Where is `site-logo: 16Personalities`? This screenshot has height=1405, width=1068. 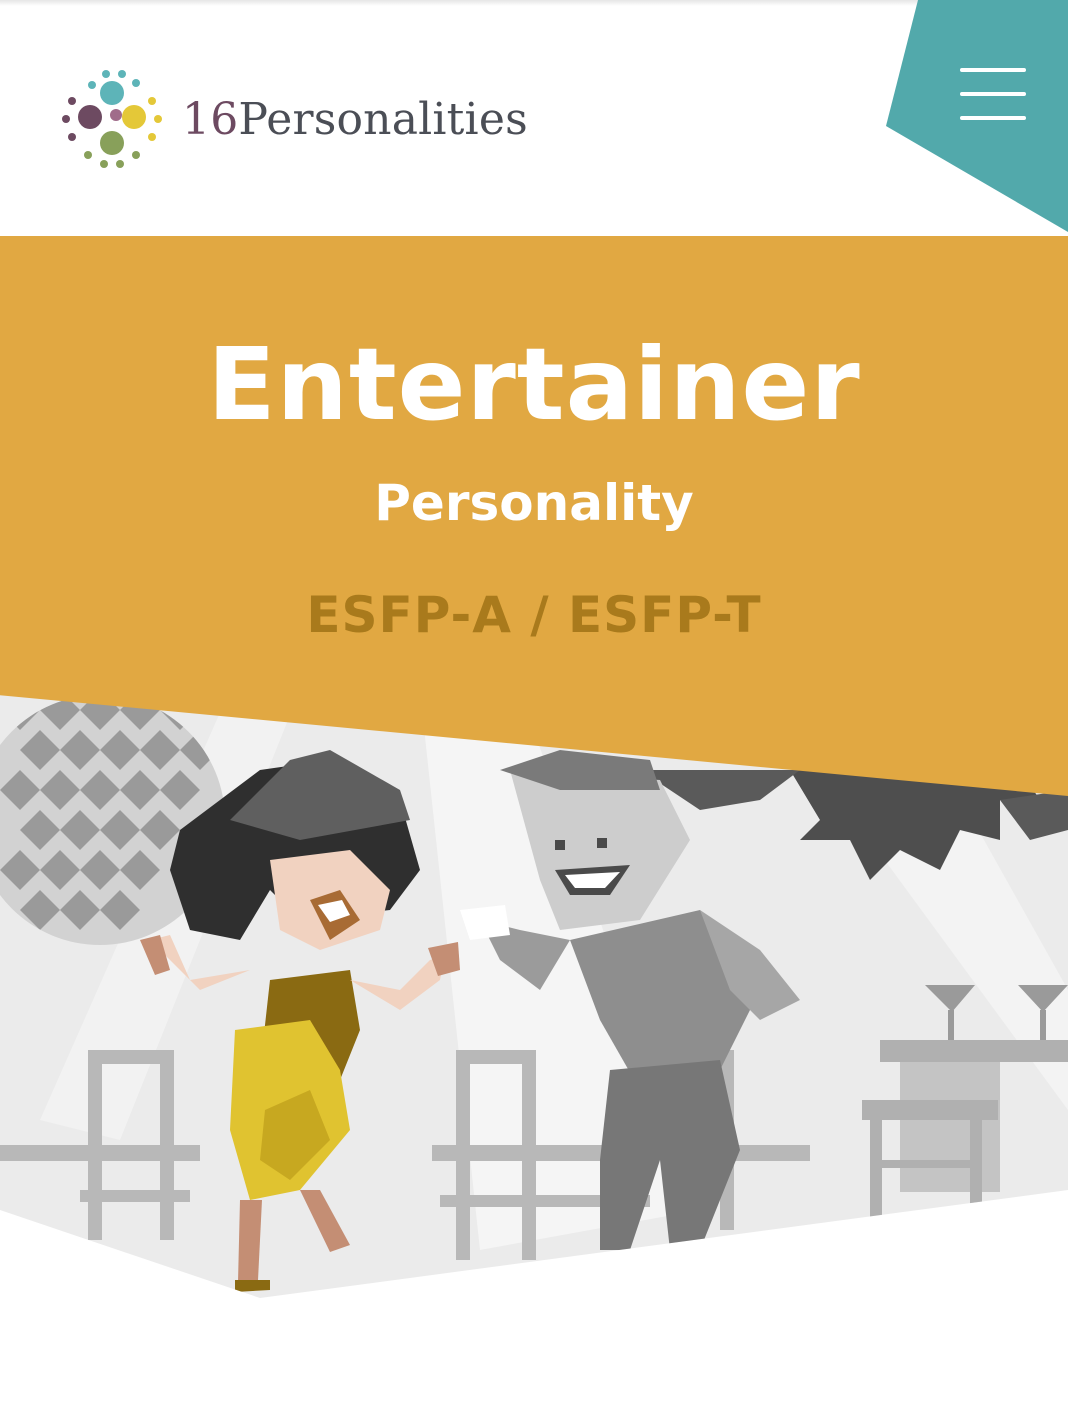 site-logo: 16Personalities is located at coordinates (292, 119).